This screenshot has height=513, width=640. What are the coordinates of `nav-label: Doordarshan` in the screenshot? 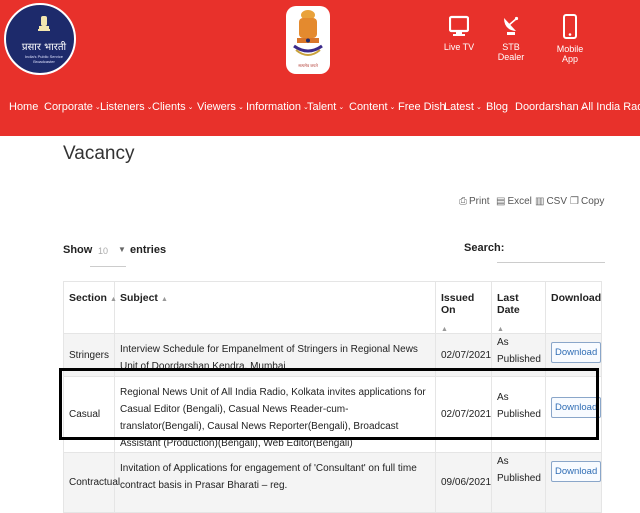 It's located at (547, 107).